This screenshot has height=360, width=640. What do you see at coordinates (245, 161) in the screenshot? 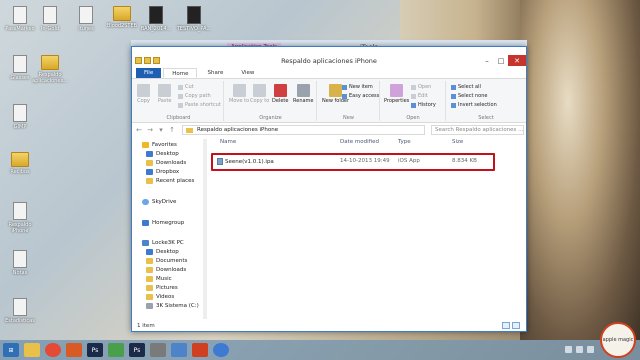
I see `file-name: Seene(v1.0.1).ipa` at bounding box center [245, 161].